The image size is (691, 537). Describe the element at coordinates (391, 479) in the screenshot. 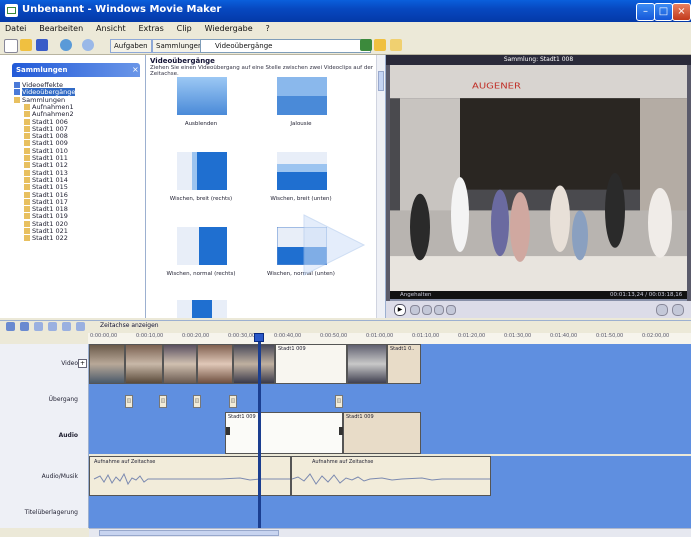

I see `waveform` at that location.